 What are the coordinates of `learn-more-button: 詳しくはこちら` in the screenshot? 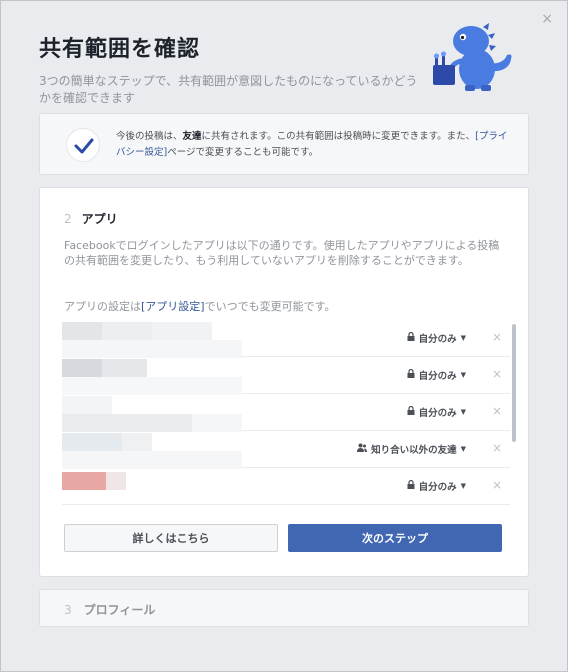 It's located at (171, 538).